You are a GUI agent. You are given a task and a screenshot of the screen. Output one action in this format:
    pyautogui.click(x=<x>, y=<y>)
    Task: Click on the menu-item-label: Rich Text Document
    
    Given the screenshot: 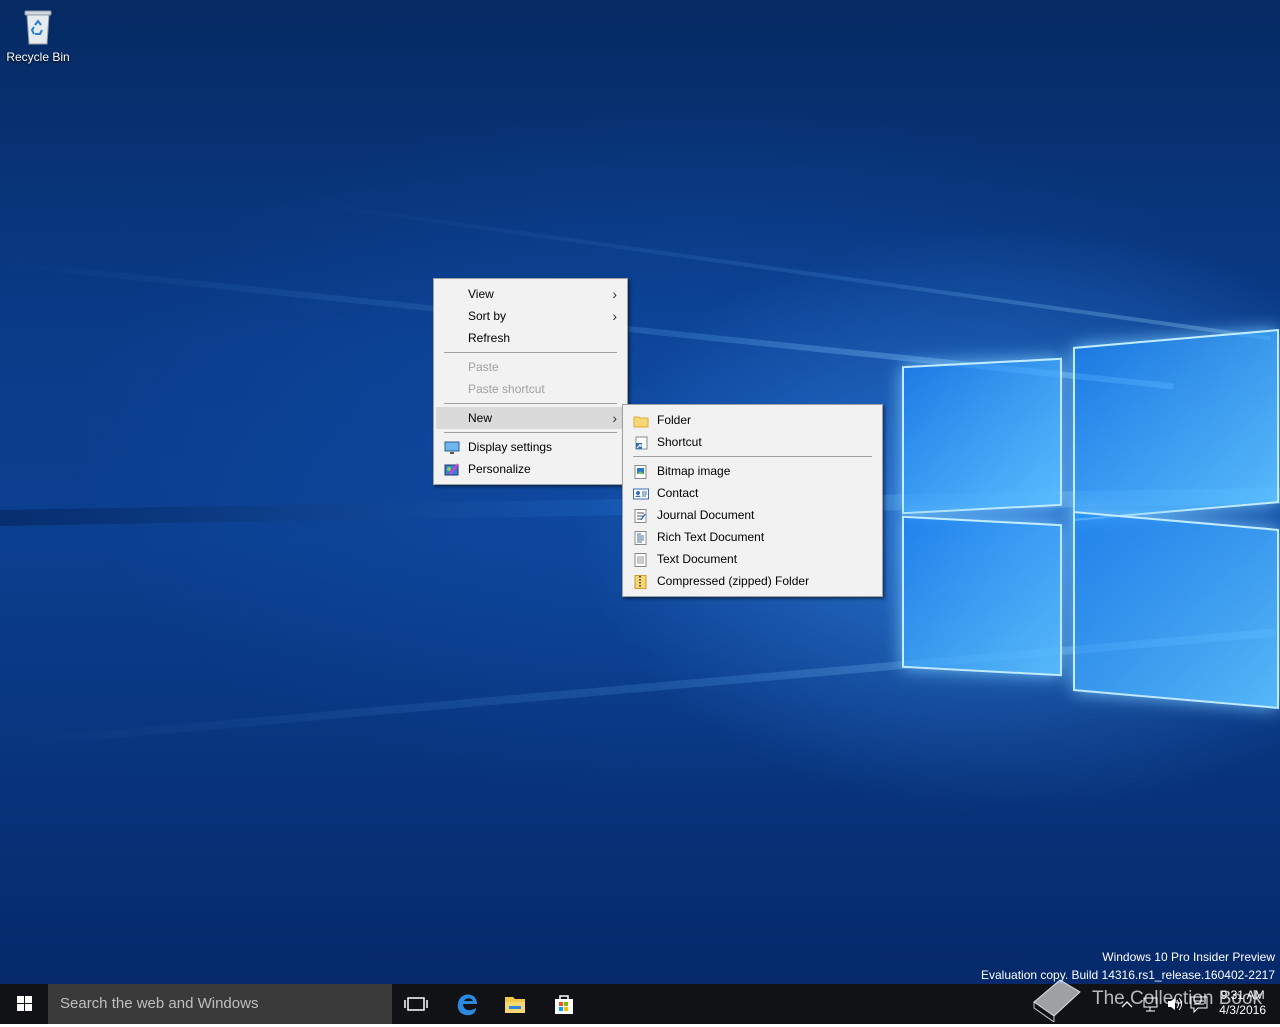 What is the action you would take?
    pyautogui.click(x=711, y=537)
    